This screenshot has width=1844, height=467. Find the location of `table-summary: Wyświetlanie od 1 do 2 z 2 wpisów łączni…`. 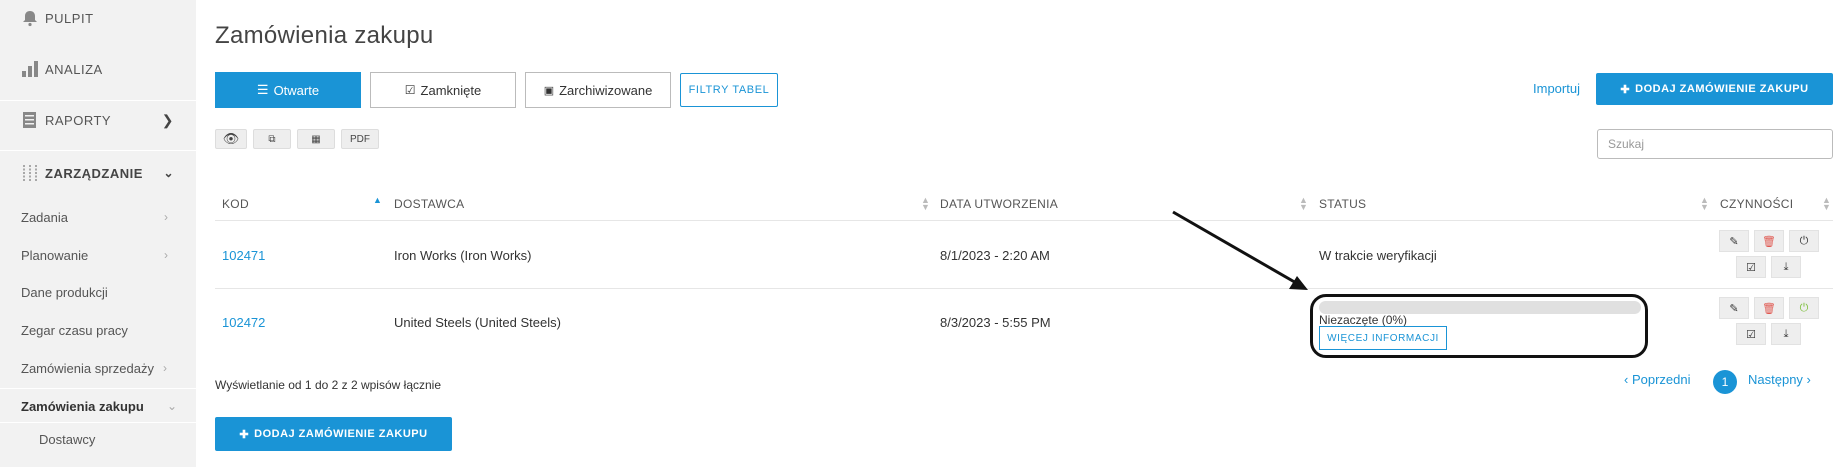

table-summary: Wyświetlanie od 1 do 2 z 2 wpisów łączni… is located at coordinates (328, 385).